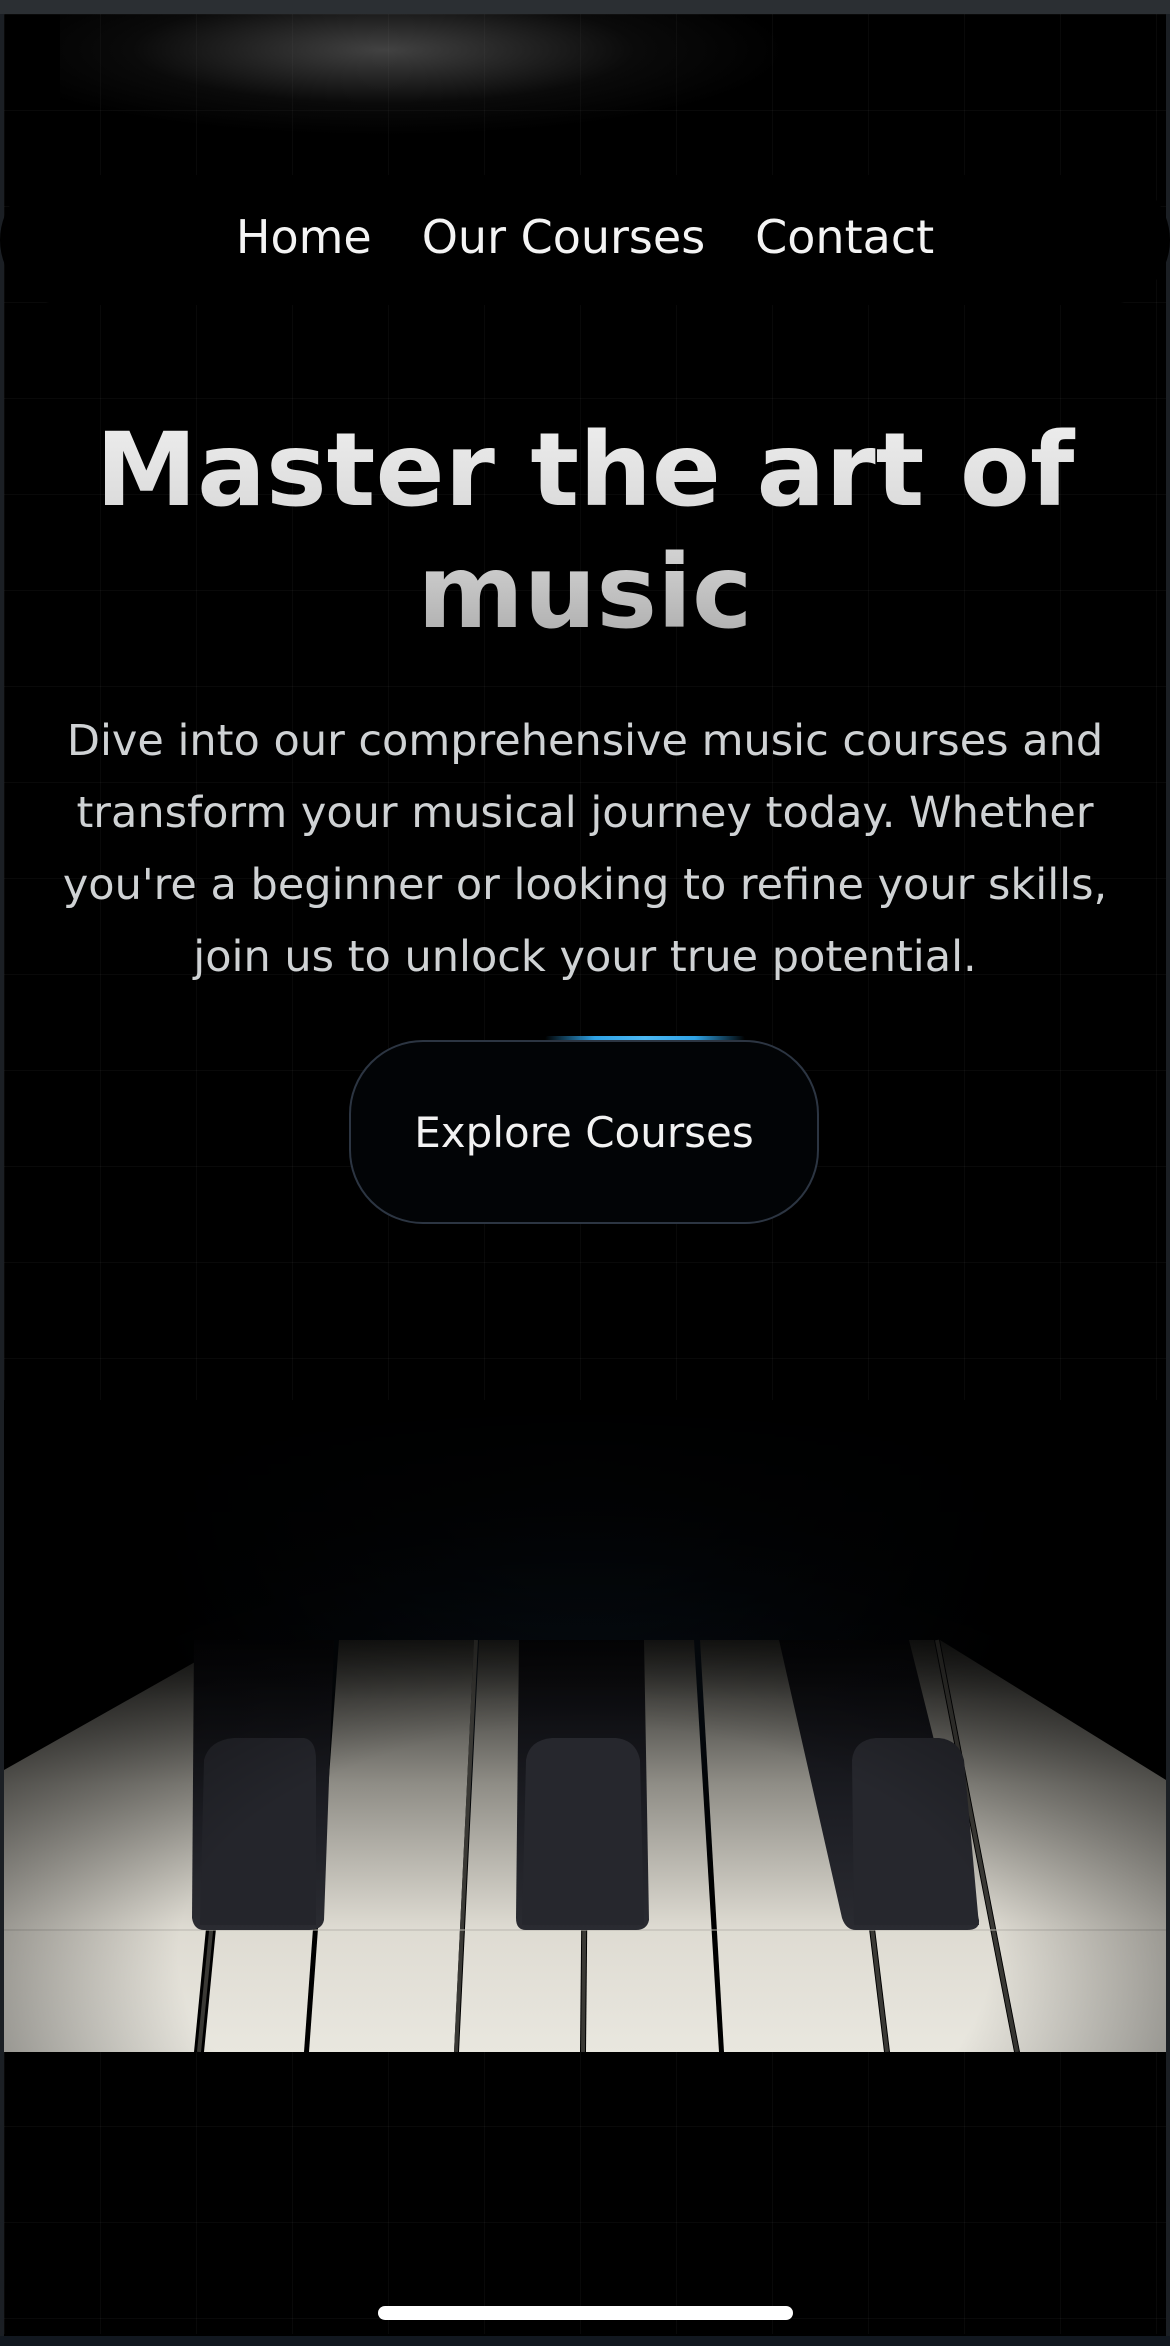 The width and height of the screenshot is (1170, 2346). I want to click on frame-edge-right, so click(1168, 1180).